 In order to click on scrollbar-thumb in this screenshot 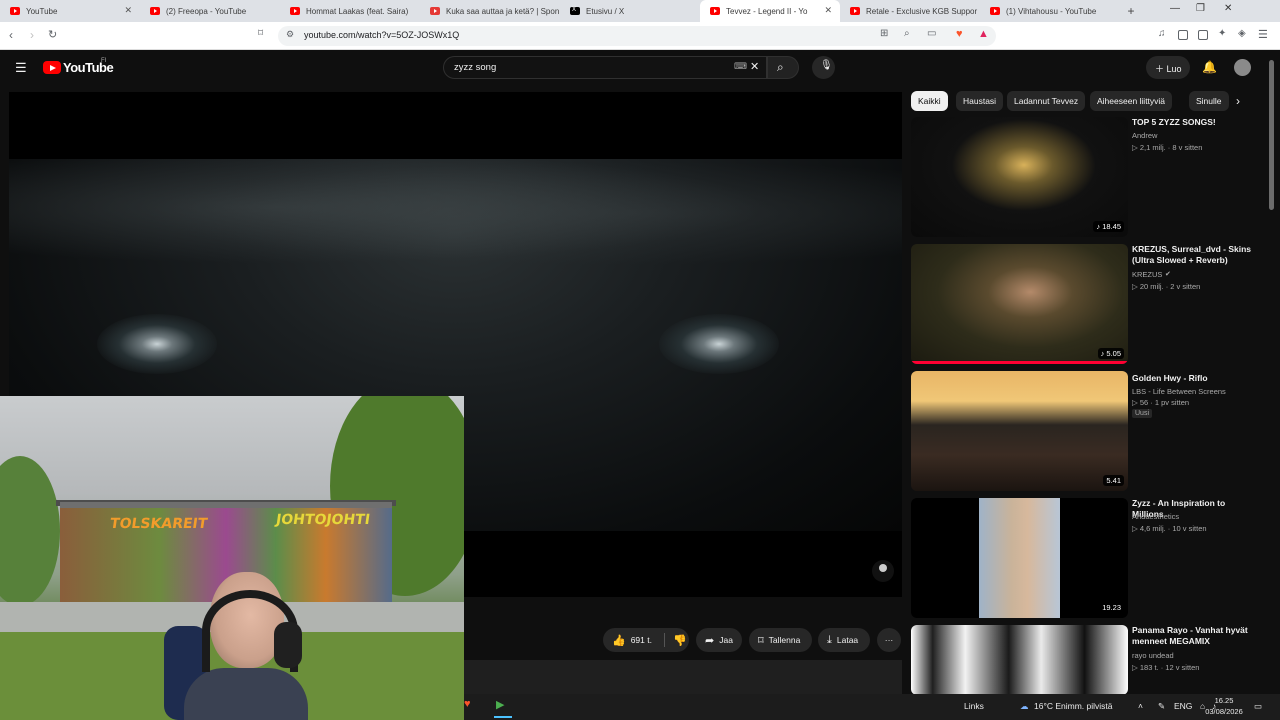, I will do `click(1271, 135)`.